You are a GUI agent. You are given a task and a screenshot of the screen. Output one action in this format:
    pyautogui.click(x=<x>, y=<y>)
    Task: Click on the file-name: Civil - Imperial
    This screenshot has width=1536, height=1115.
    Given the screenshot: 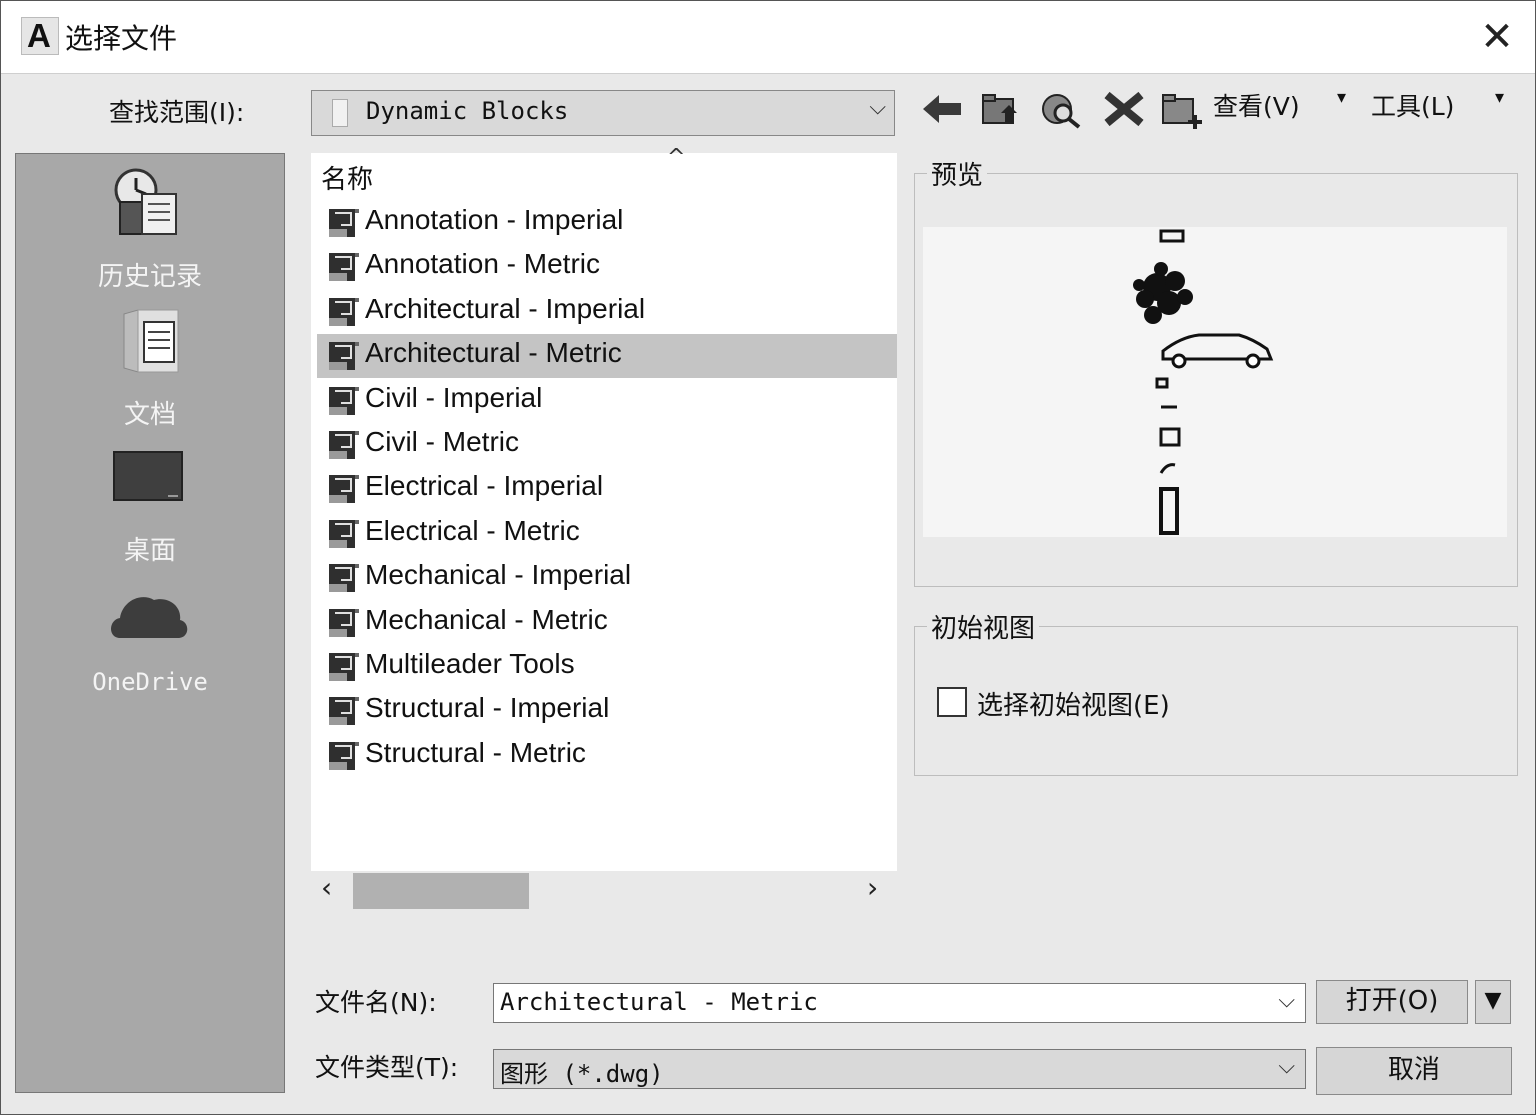 What is the action you would take?
    pyautogui.click(x=454, y=397)
    